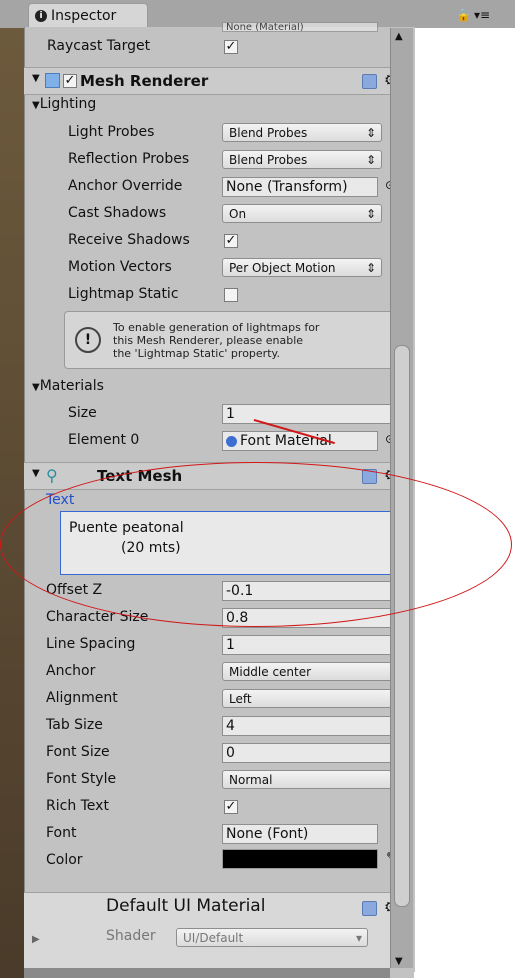 This screenshot has height=978, width=515. Describe the element at coordinates (70, 81) in the screenshot. I see `mesh-renderer-enabled-checkbox: ✓` at that location.